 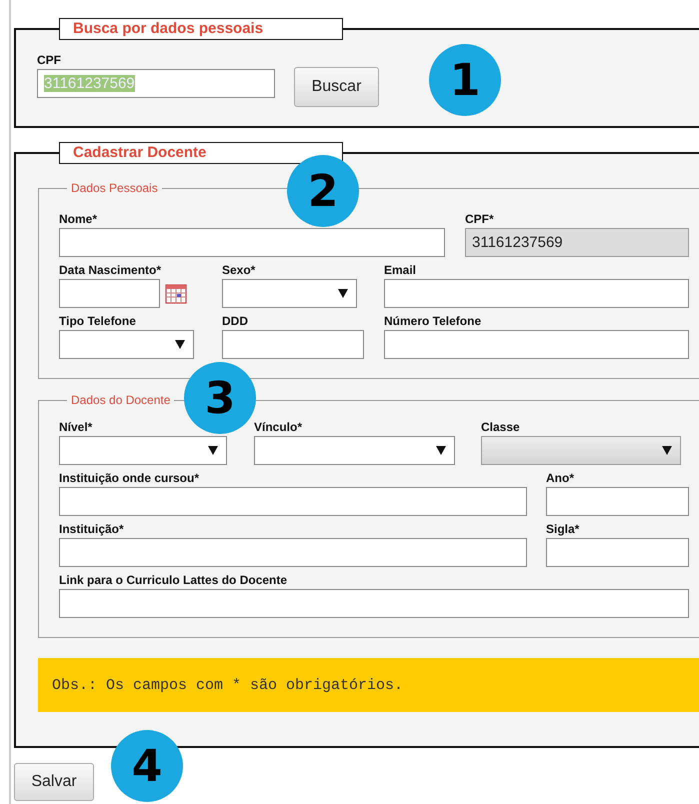 What do you see at coordinates (480, 219) in the screenshot?
I see `field-label: CPF*` at bounding box center [480, 219].